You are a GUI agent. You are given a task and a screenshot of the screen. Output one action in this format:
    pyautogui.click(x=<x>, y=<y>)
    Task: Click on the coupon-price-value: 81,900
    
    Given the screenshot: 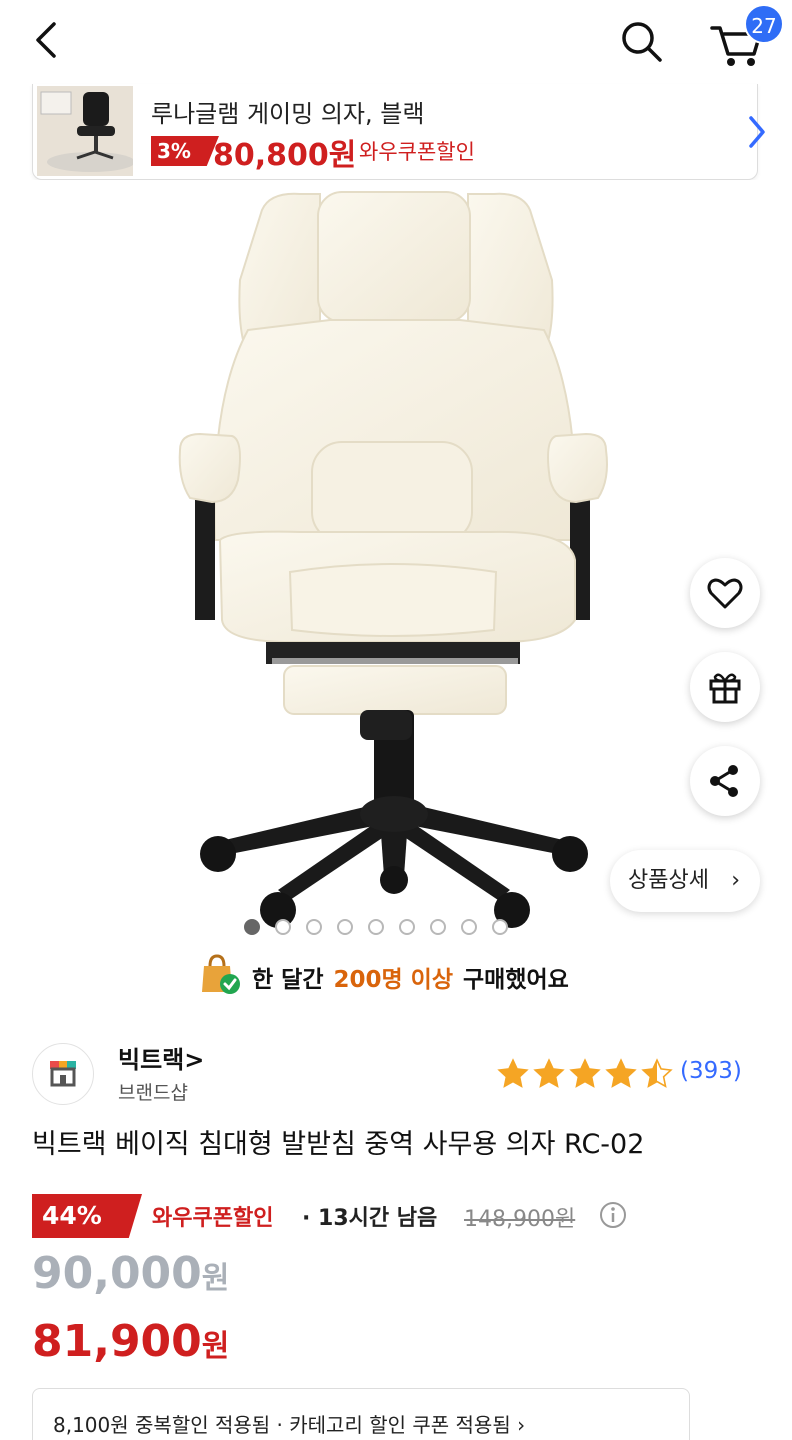 What is the action you would take?
    pyautogui.click(x=117, y=1341)
    